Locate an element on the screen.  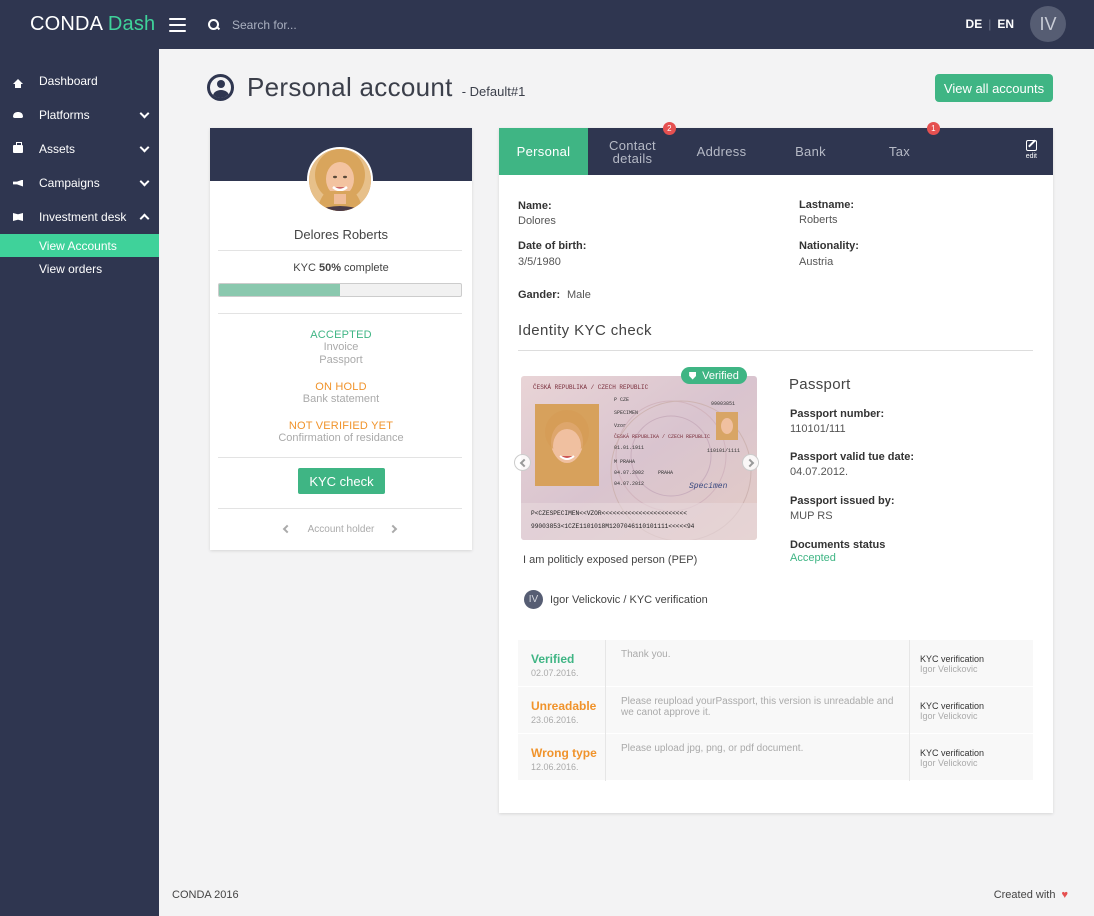
search-input is located at coordinates (332, 24).